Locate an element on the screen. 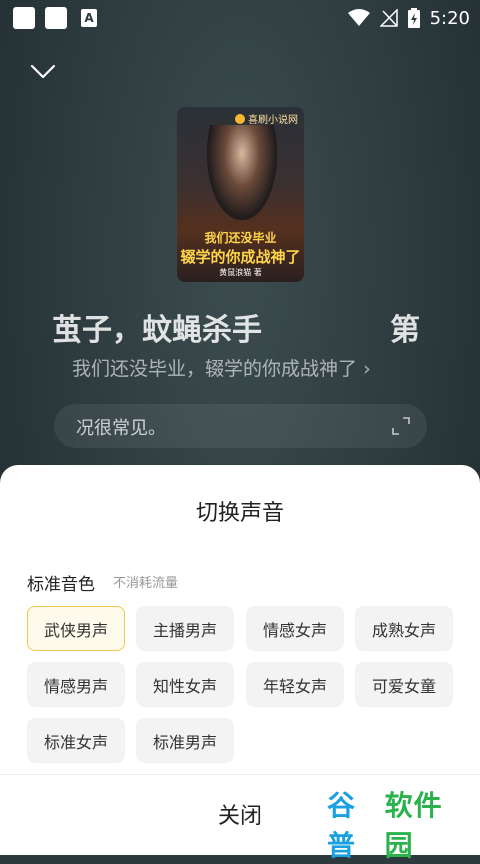  cover-illustration is located at coordinates (242, 172).